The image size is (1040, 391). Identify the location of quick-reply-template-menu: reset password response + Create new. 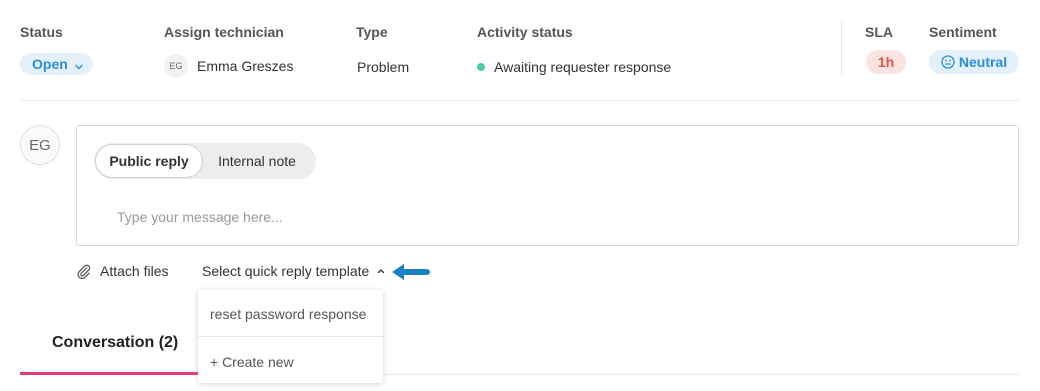
(290, 336).